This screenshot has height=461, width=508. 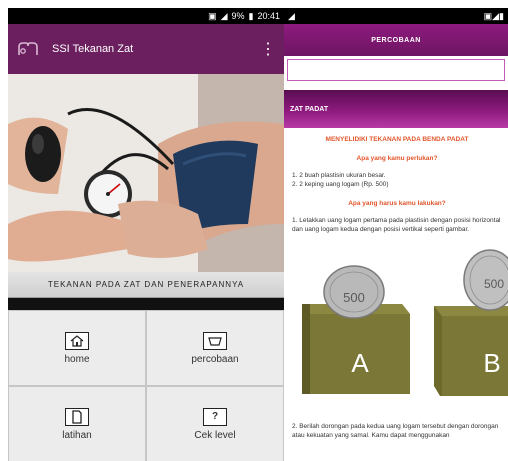 What do you see at coordinates (396, 16) in the screenshot?
I see `status-bar-right: ◢ ▣◢▮` at bounding box center [396, 16].